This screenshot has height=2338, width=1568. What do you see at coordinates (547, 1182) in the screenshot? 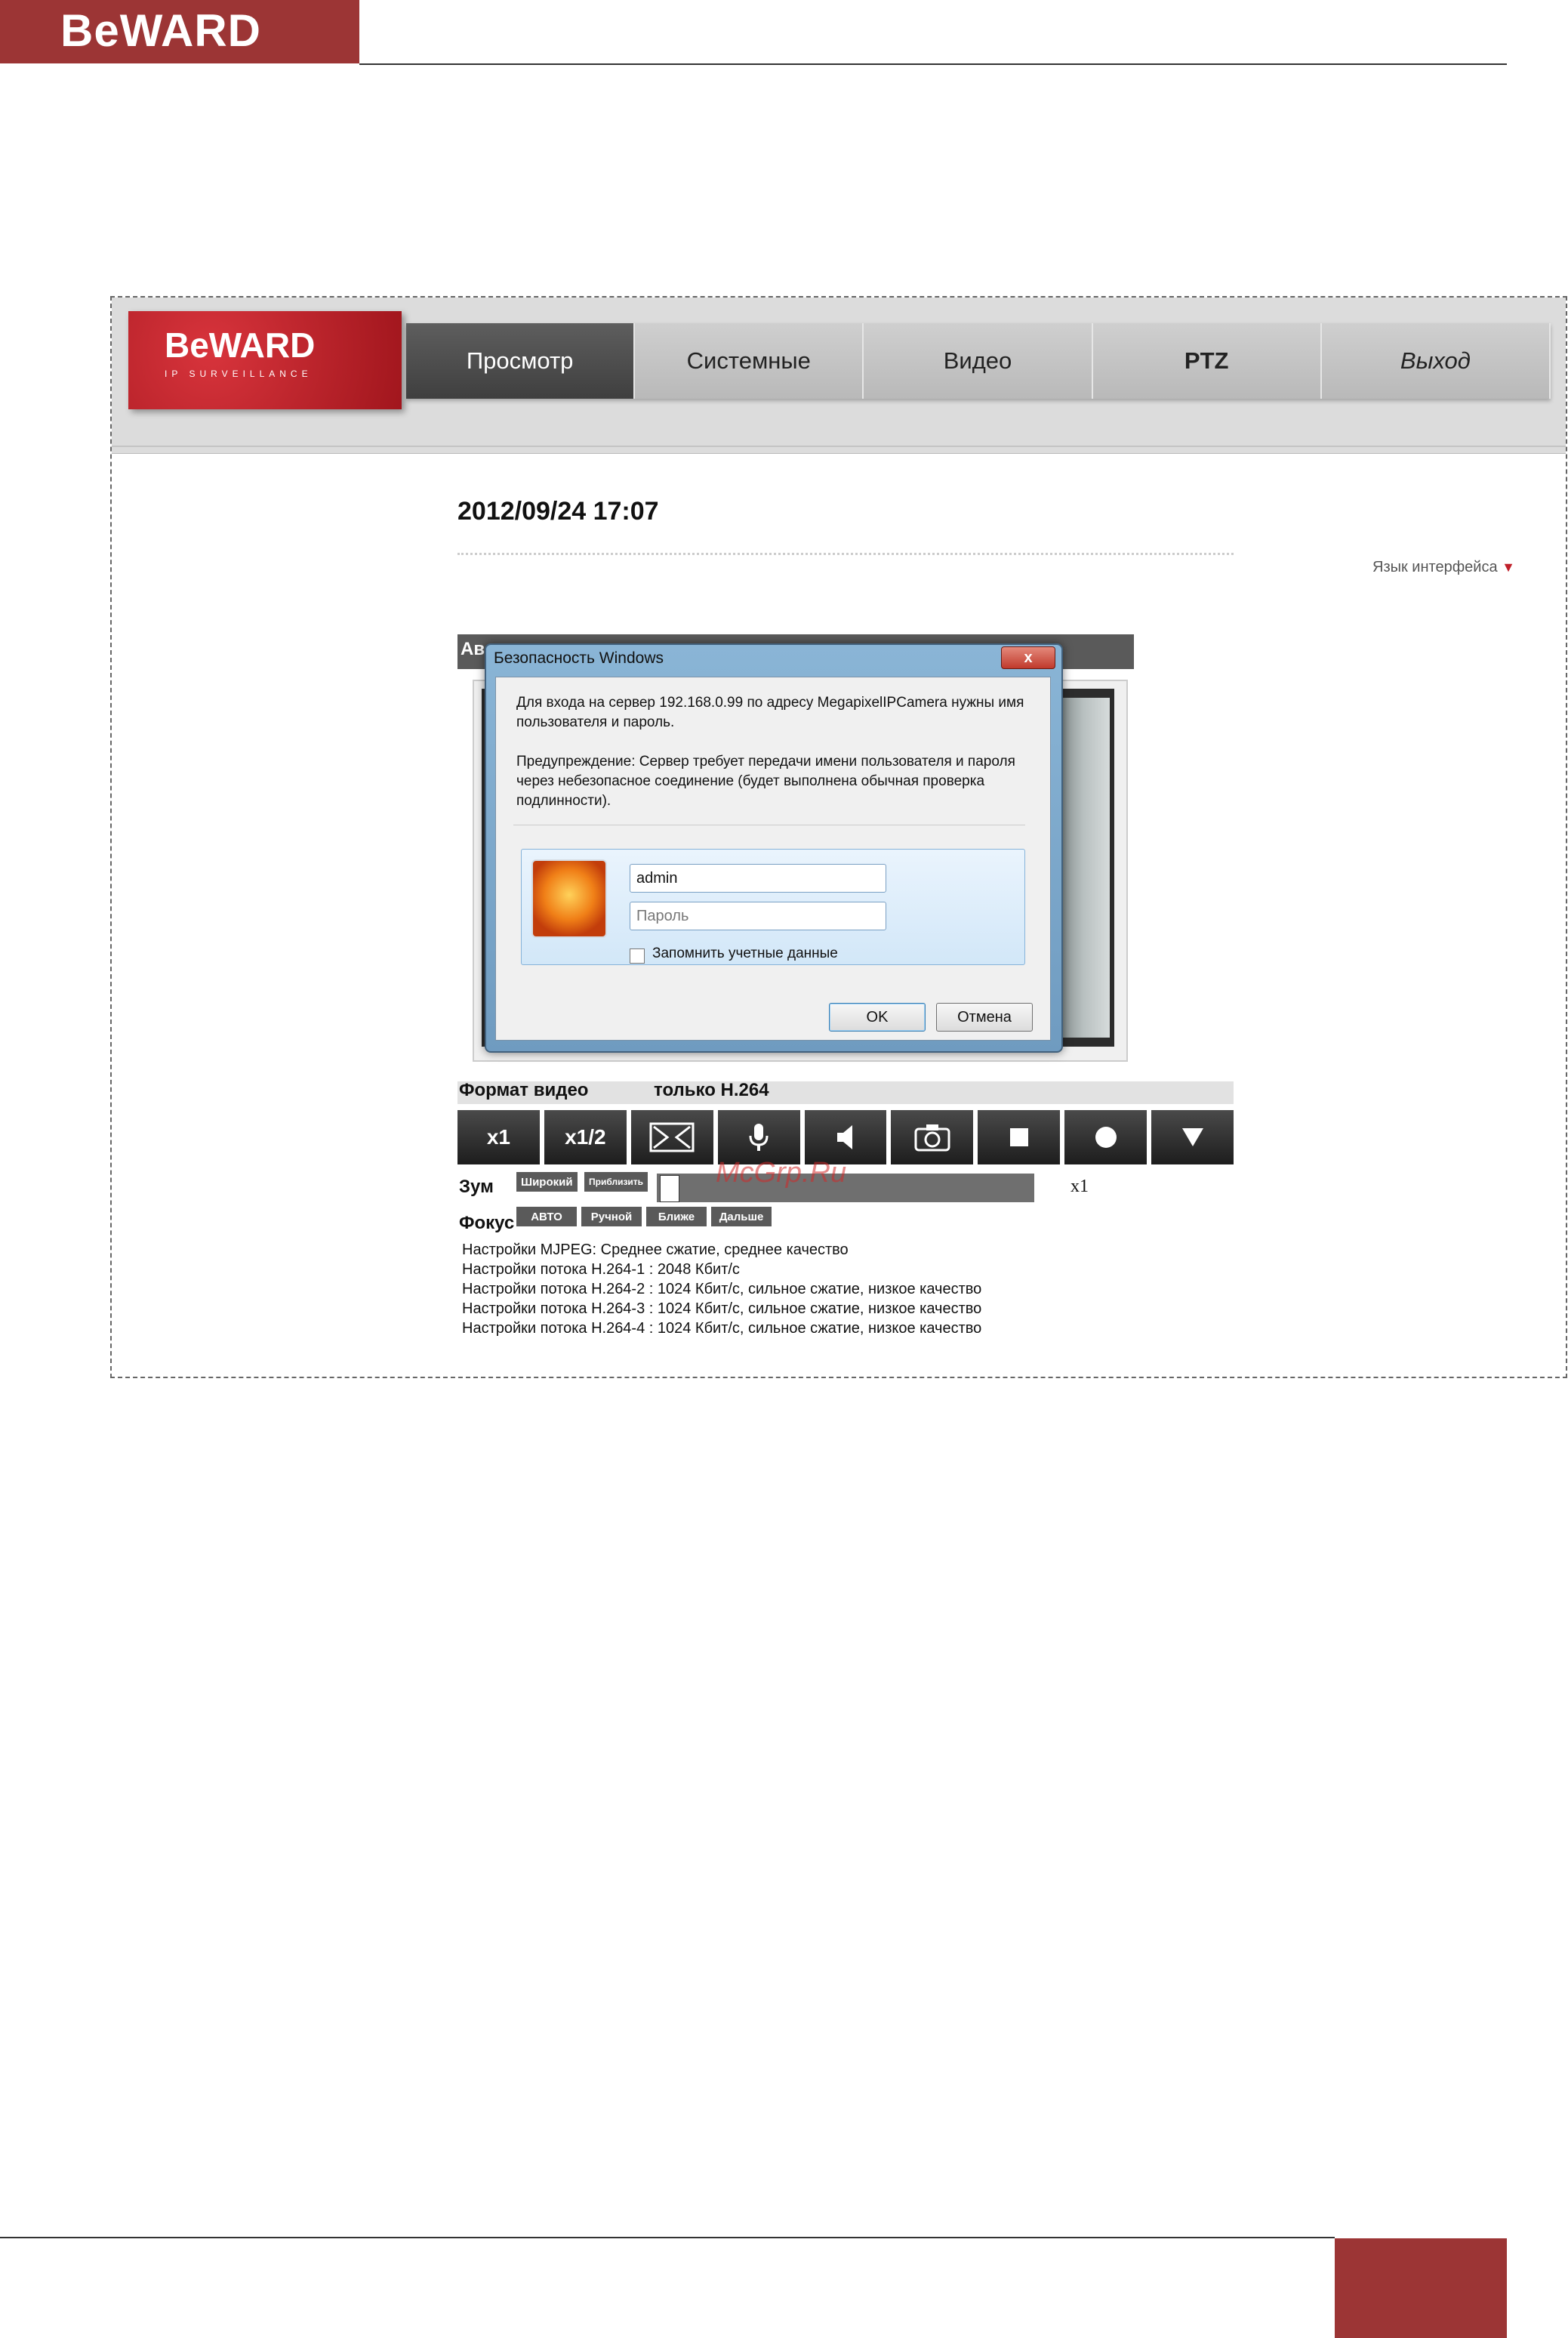
I see `zoom-wide-button: Широкий` at bounding box center [547, 1182].